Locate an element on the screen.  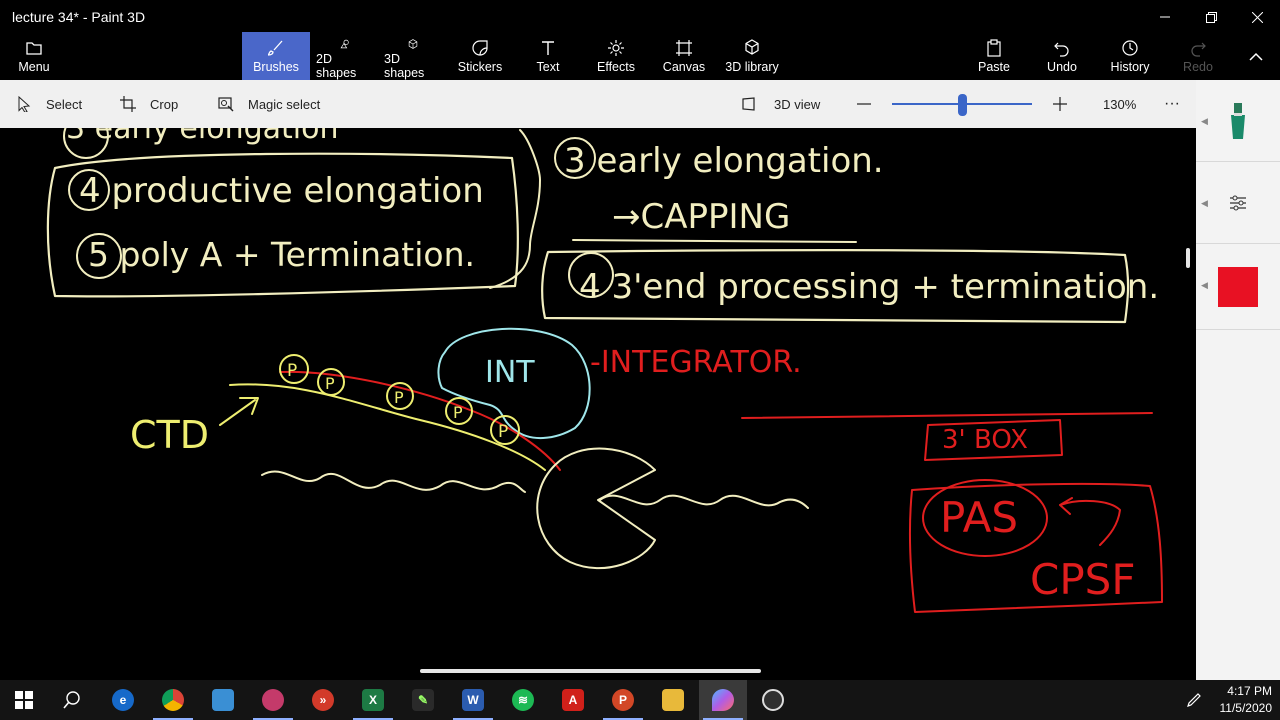
plus-icon is located at coordinates (1060, 104).